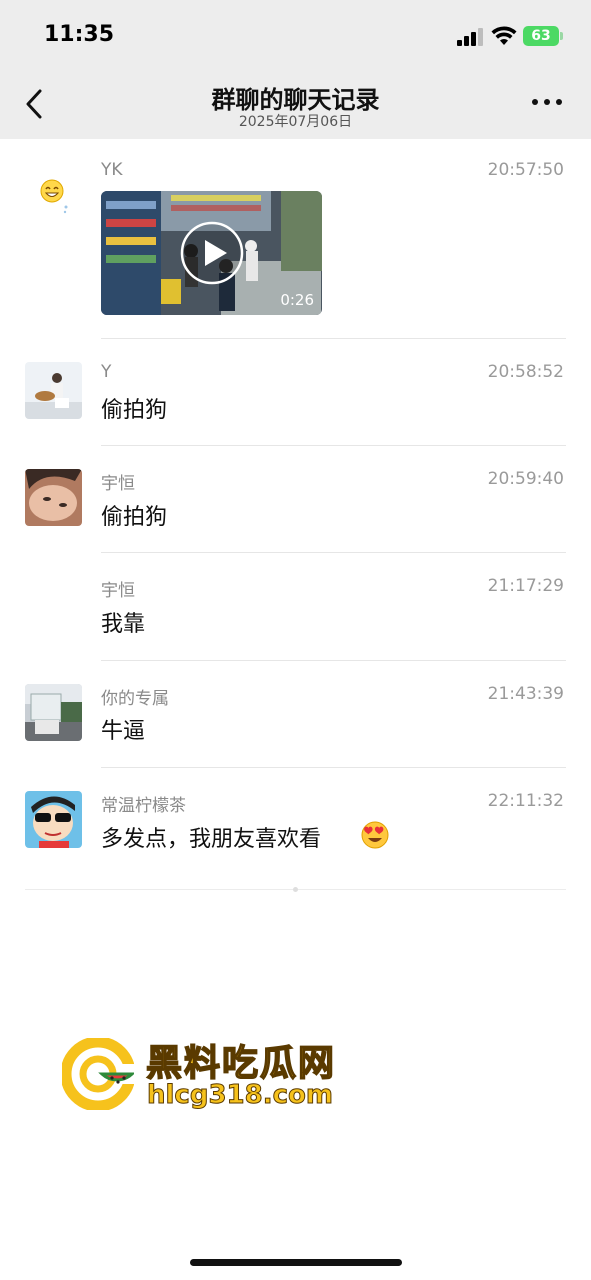  Describe the element at coordinates (470, 37) in the screenshot. I see `signal-icon` at that location.